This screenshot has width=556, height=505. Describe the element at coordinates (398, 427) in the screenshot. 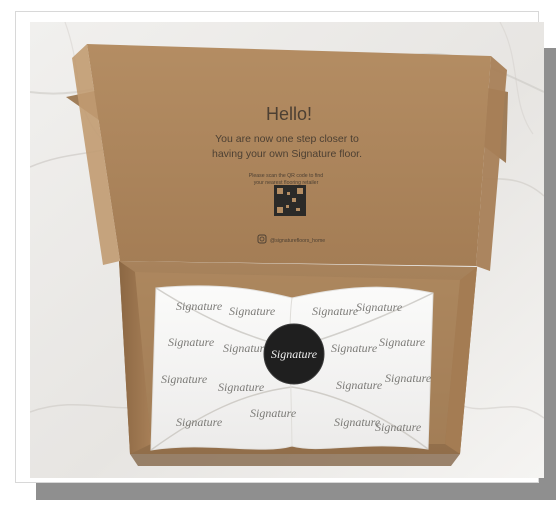

I see `tissue-text-16: Signature` at that location.